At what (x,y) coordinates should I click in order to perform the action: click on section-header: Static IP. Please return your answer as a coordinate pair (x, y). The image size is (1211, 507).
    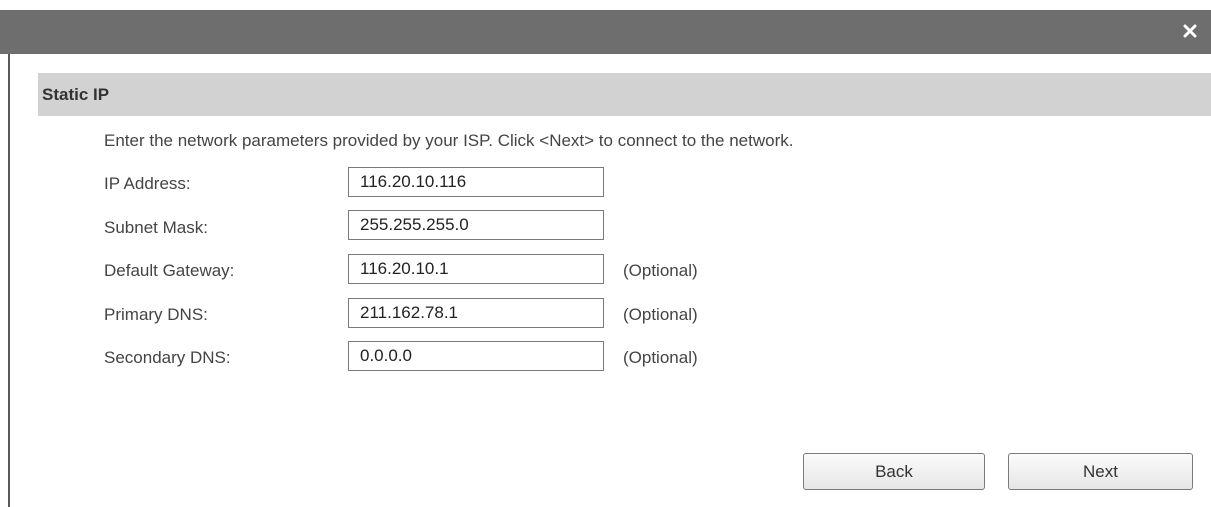
    Looking at the image, I should click on (624, 94).